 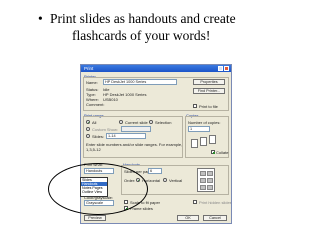 I want to click on slides-label: Slides:, so click(x=98, y=136).